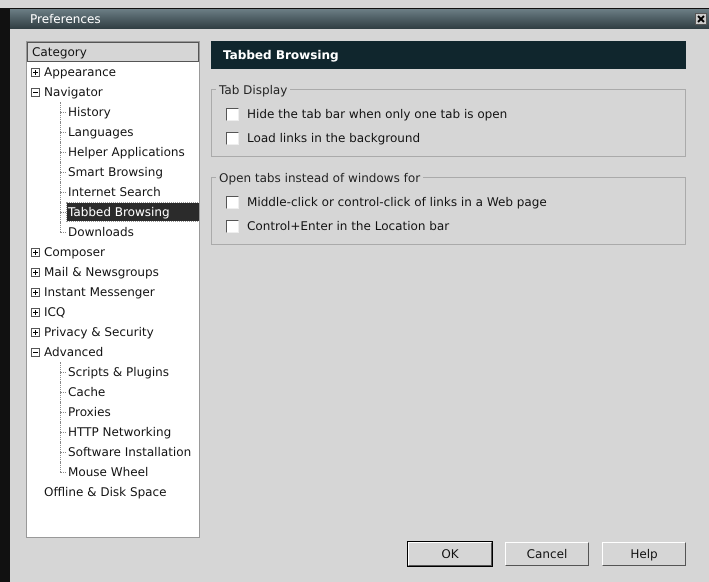 The width and height of the screenshot is (709, 582). What do you see at coordinates (80, 72) in the screenshot?
I see `tree-item: Appearance` at bounding box center [80, 72].